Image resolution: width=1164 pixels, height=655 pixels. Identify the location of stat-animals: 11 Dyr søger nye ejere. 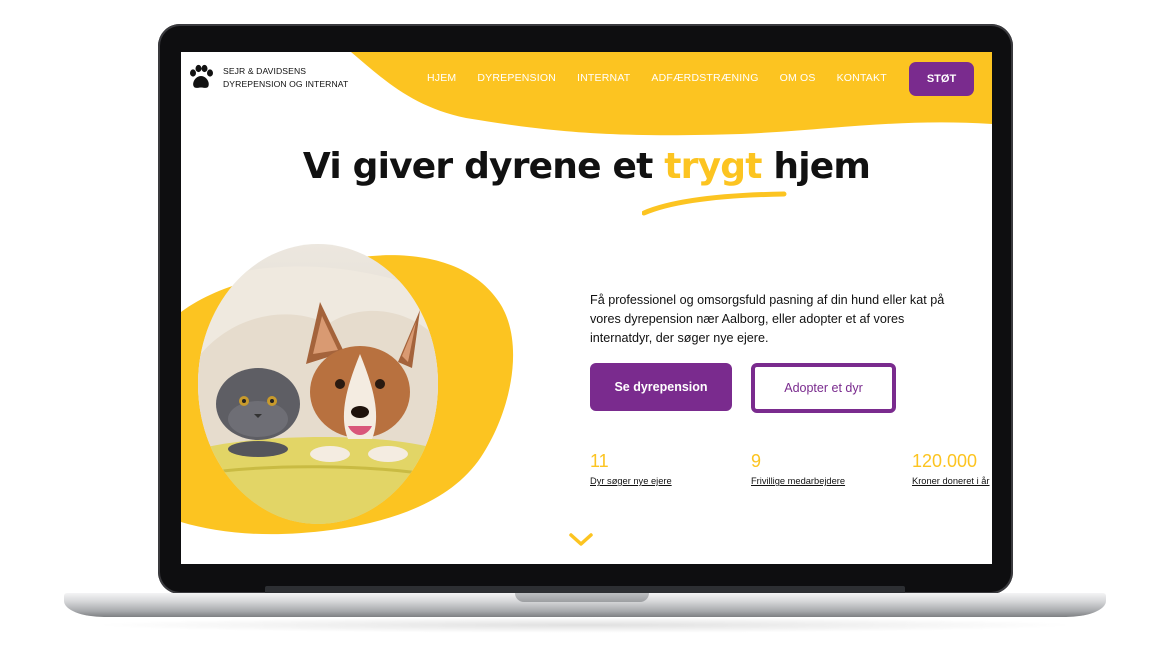
(631, 468).